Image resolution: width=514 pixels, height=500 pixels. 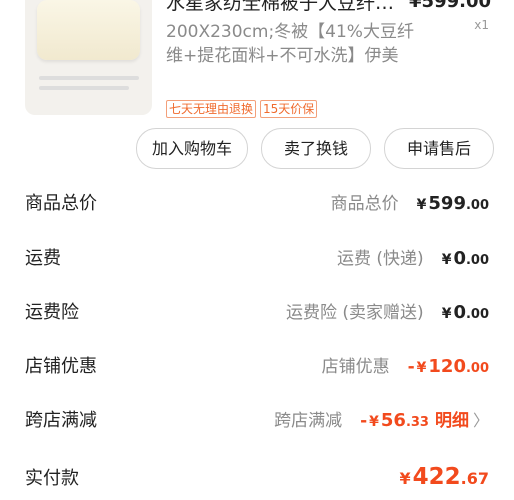 What do you see at coordinates (452, 418) in the screenshot?
I see `detail-link: 明细` at bounding box center [452, 418].